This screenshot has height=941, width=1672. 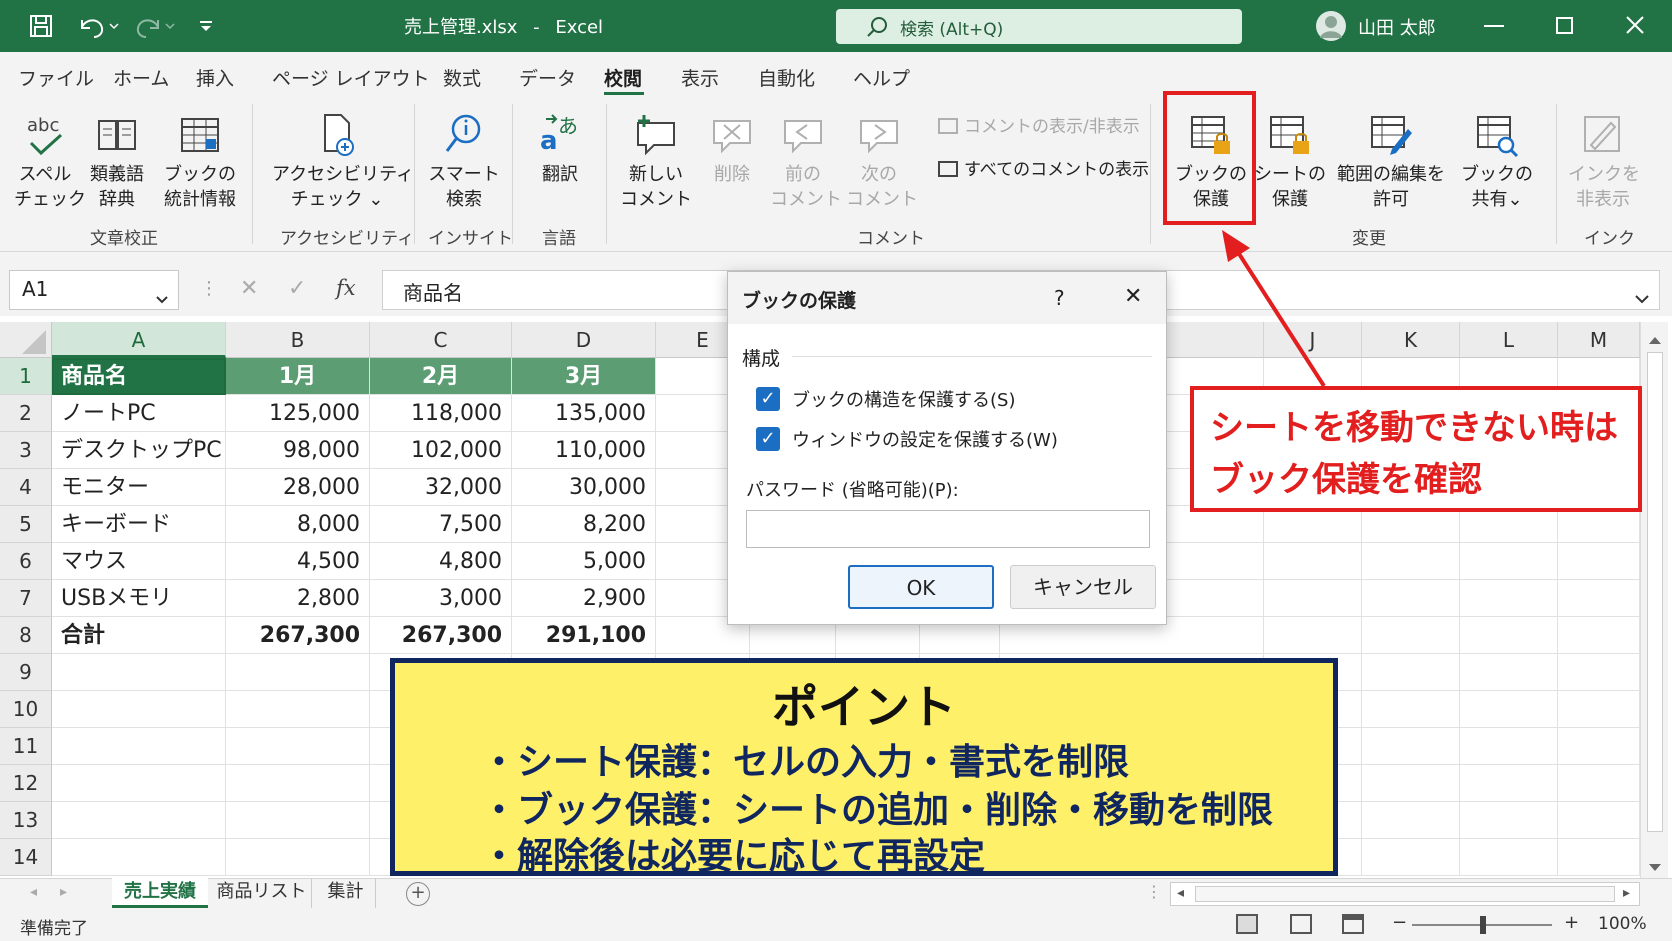 I want to click on protect-windows-checkbox: ✓, so click(x=768, y=439).